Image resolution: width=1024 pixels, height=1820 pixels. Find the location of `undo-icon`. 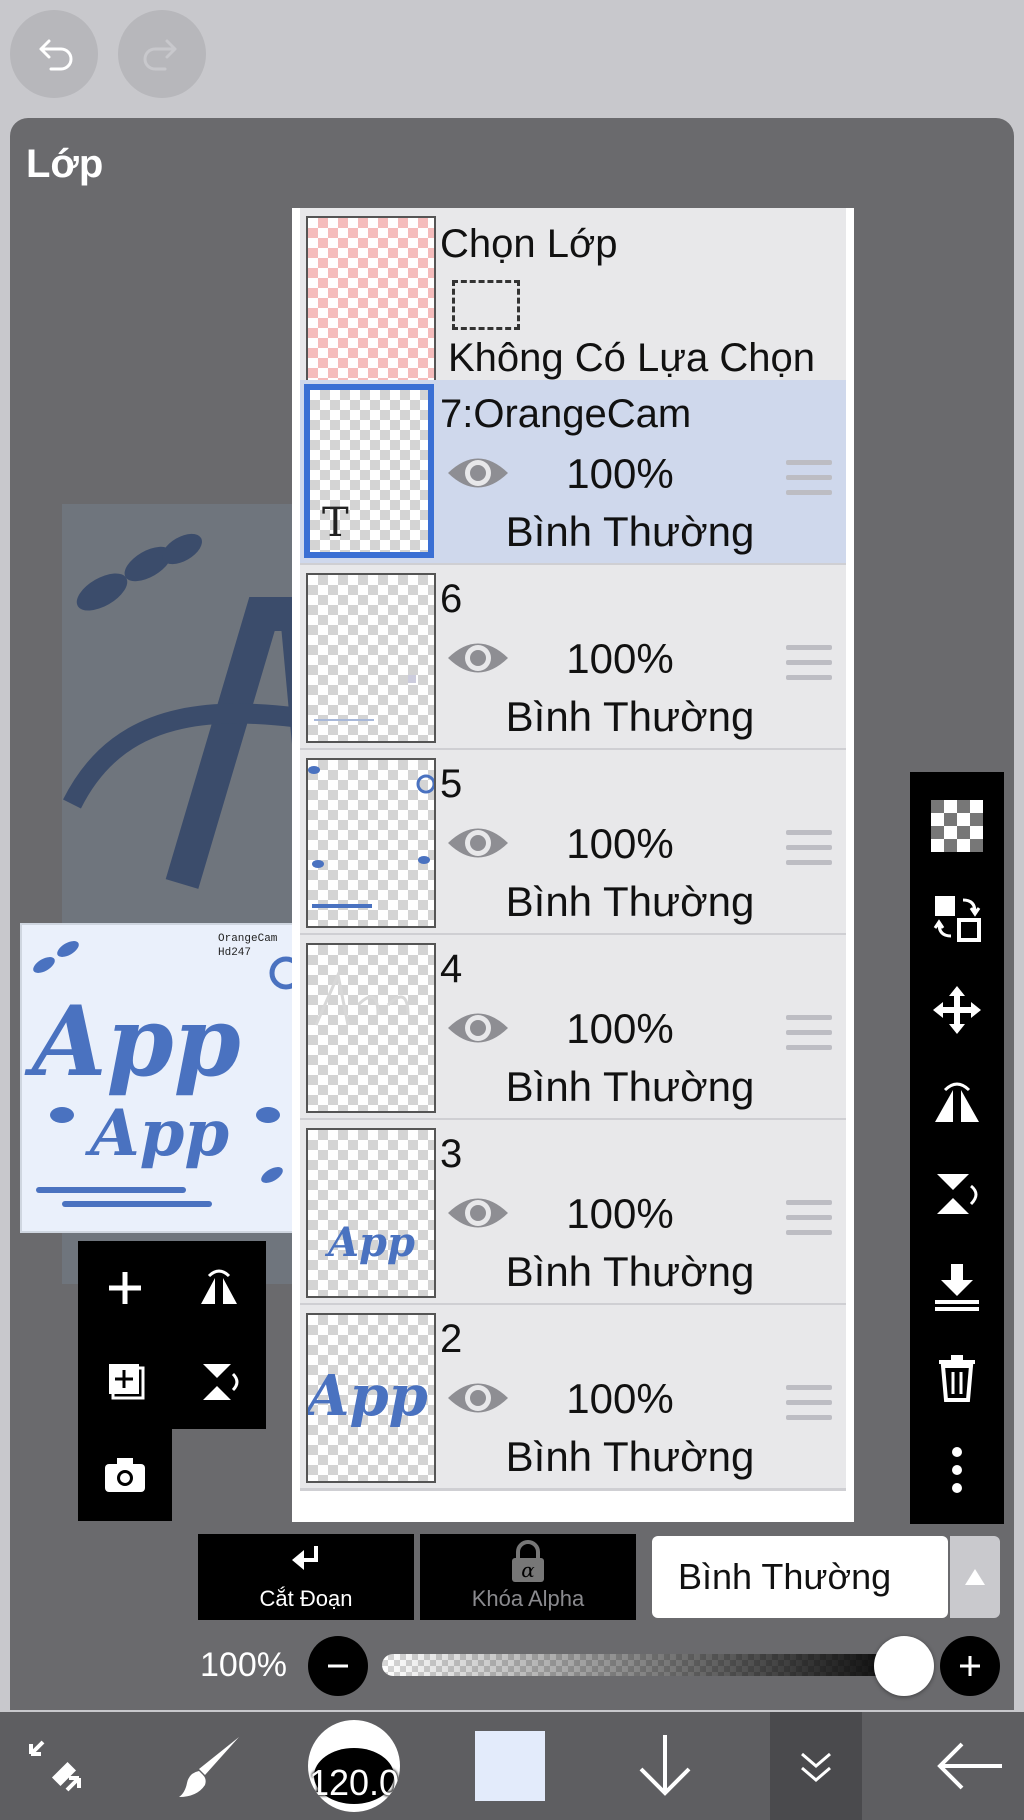

undo-icon is located at coordinates (56, 55).